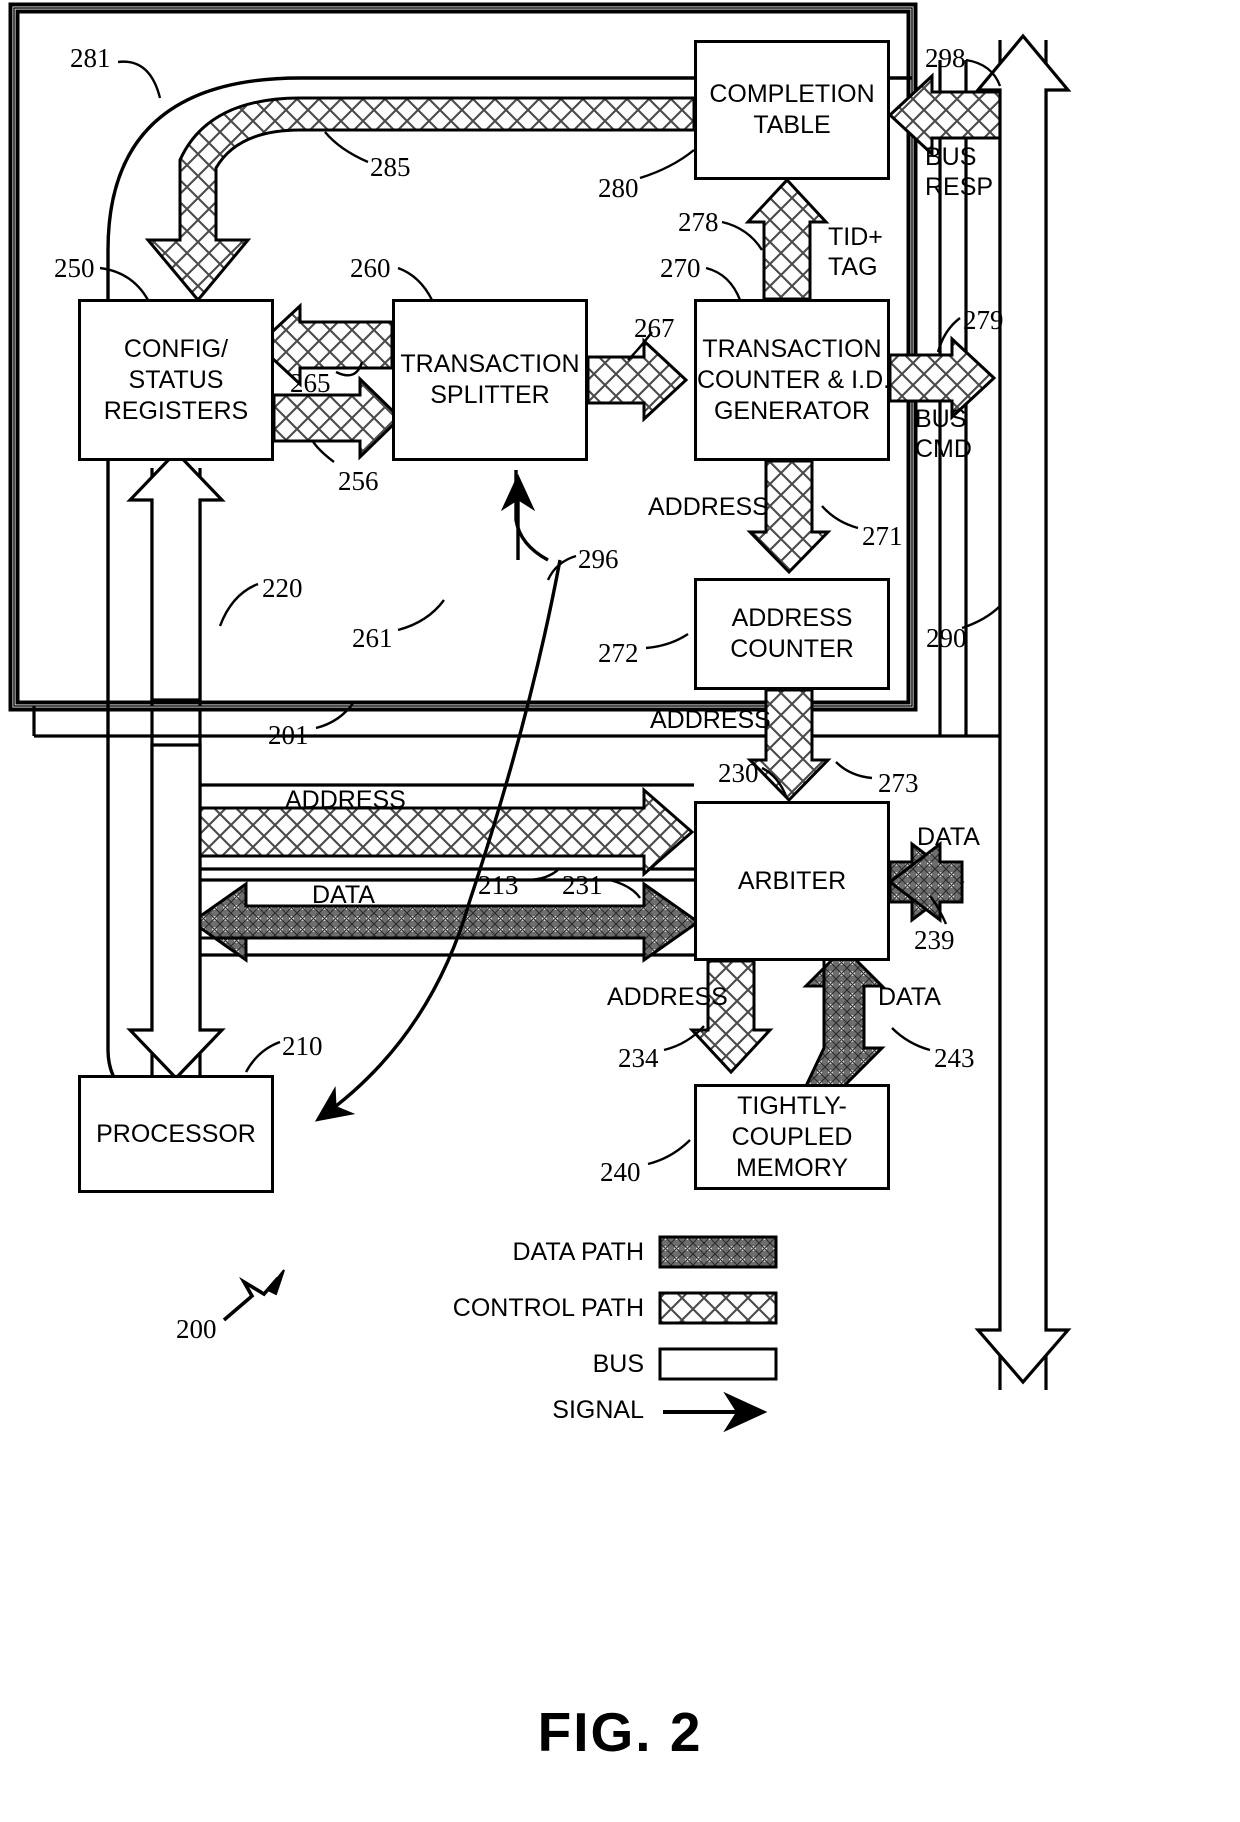 The height and width of the screenshot is (1822, 1240). Describe the element at coordinates (445, 922) in the screenshot. I see `arrow-213-231-data` at that location.